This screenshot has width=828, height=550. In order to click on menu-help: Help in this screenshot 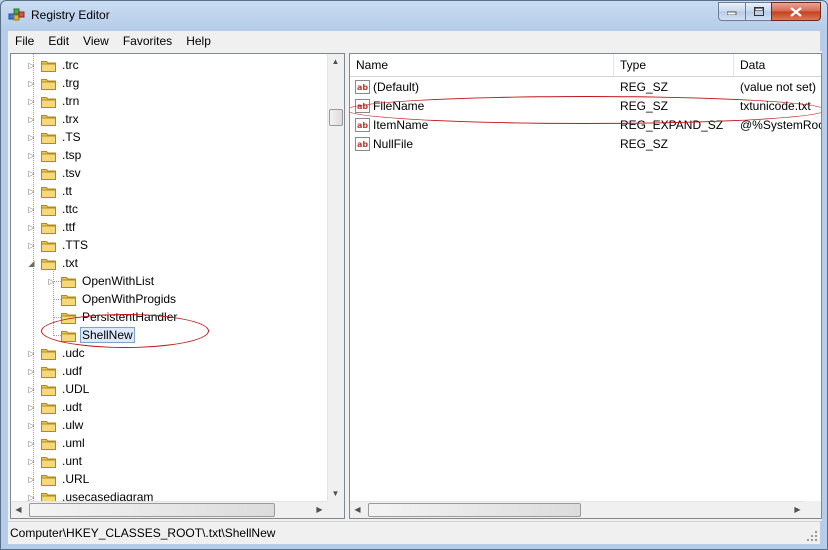, I will do `click(198, 41)`.